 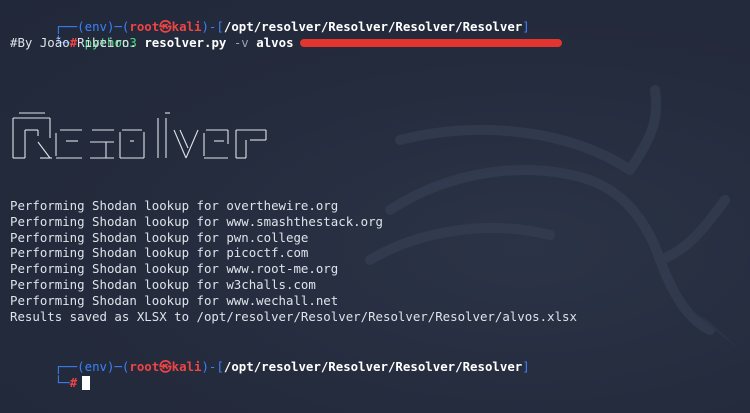 I want to click on output-line: Performing Shodan lookup for pwn.college, so click(x=159, y=237).